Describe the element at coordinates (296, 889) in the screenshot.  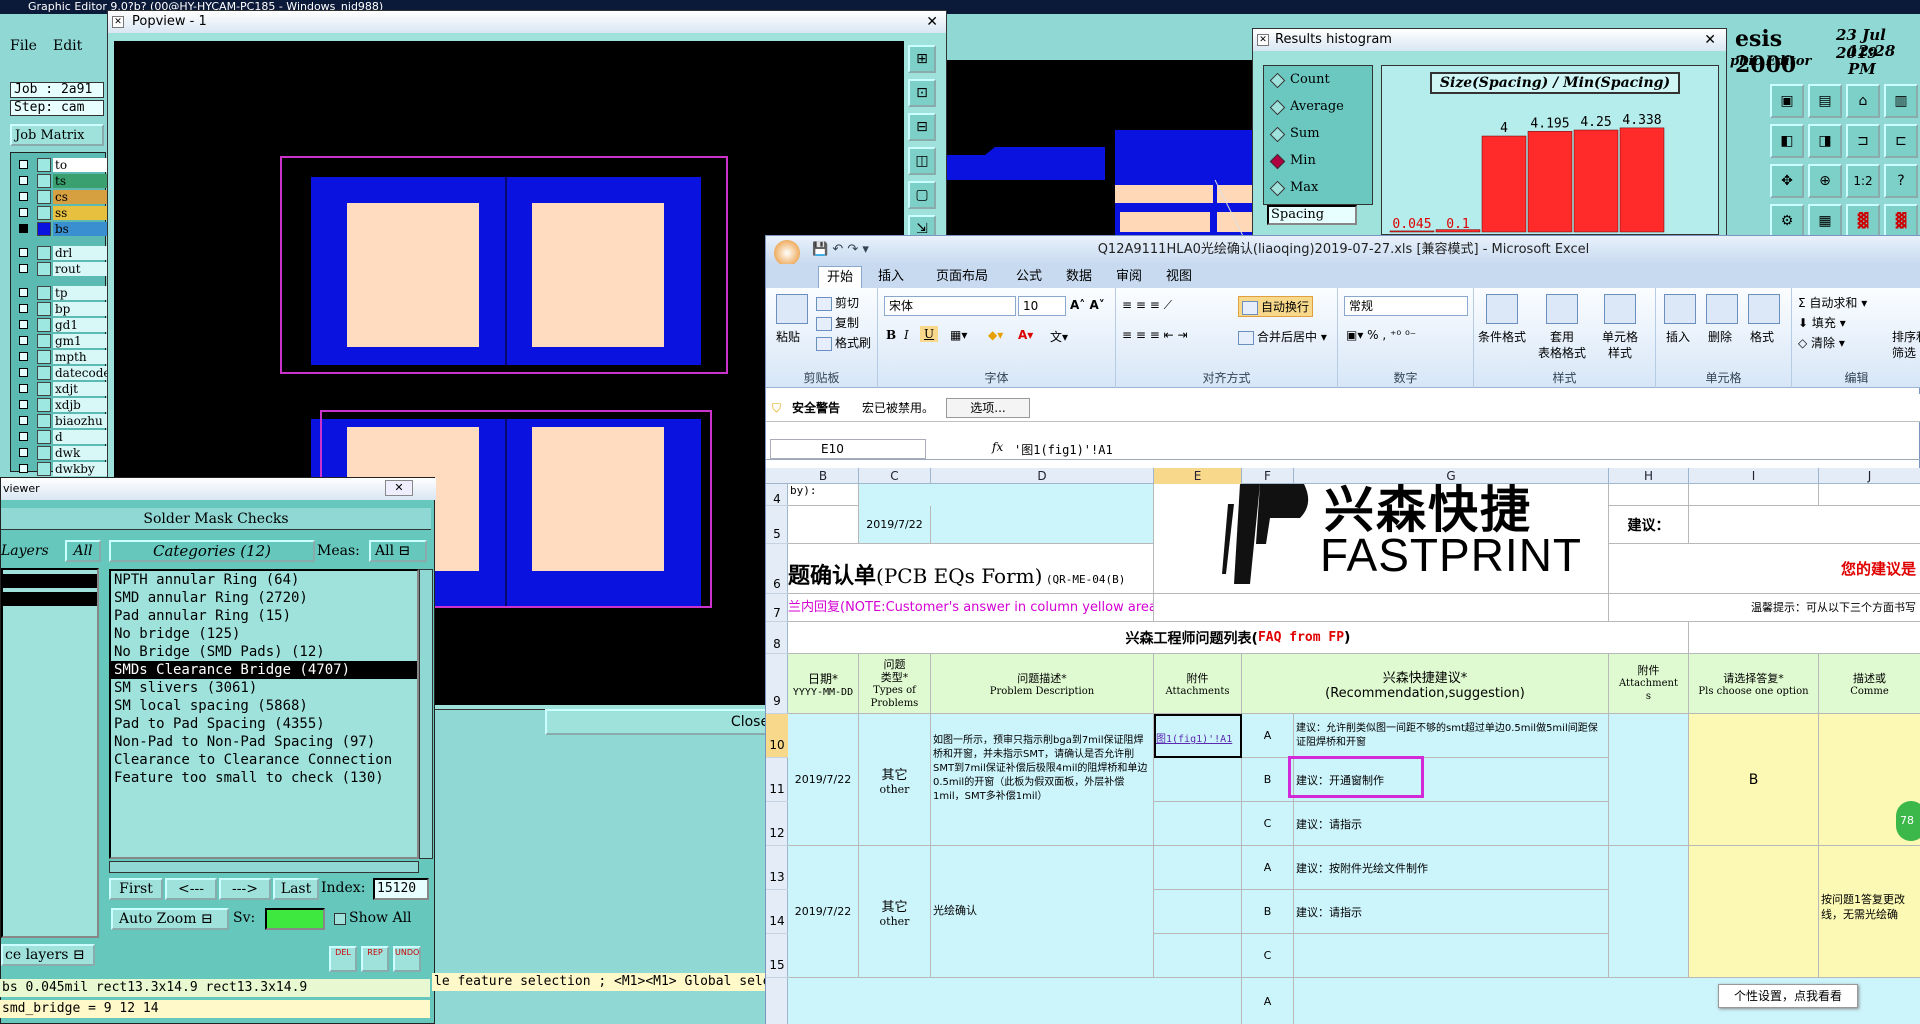
I see `last-button: Last` at that location.